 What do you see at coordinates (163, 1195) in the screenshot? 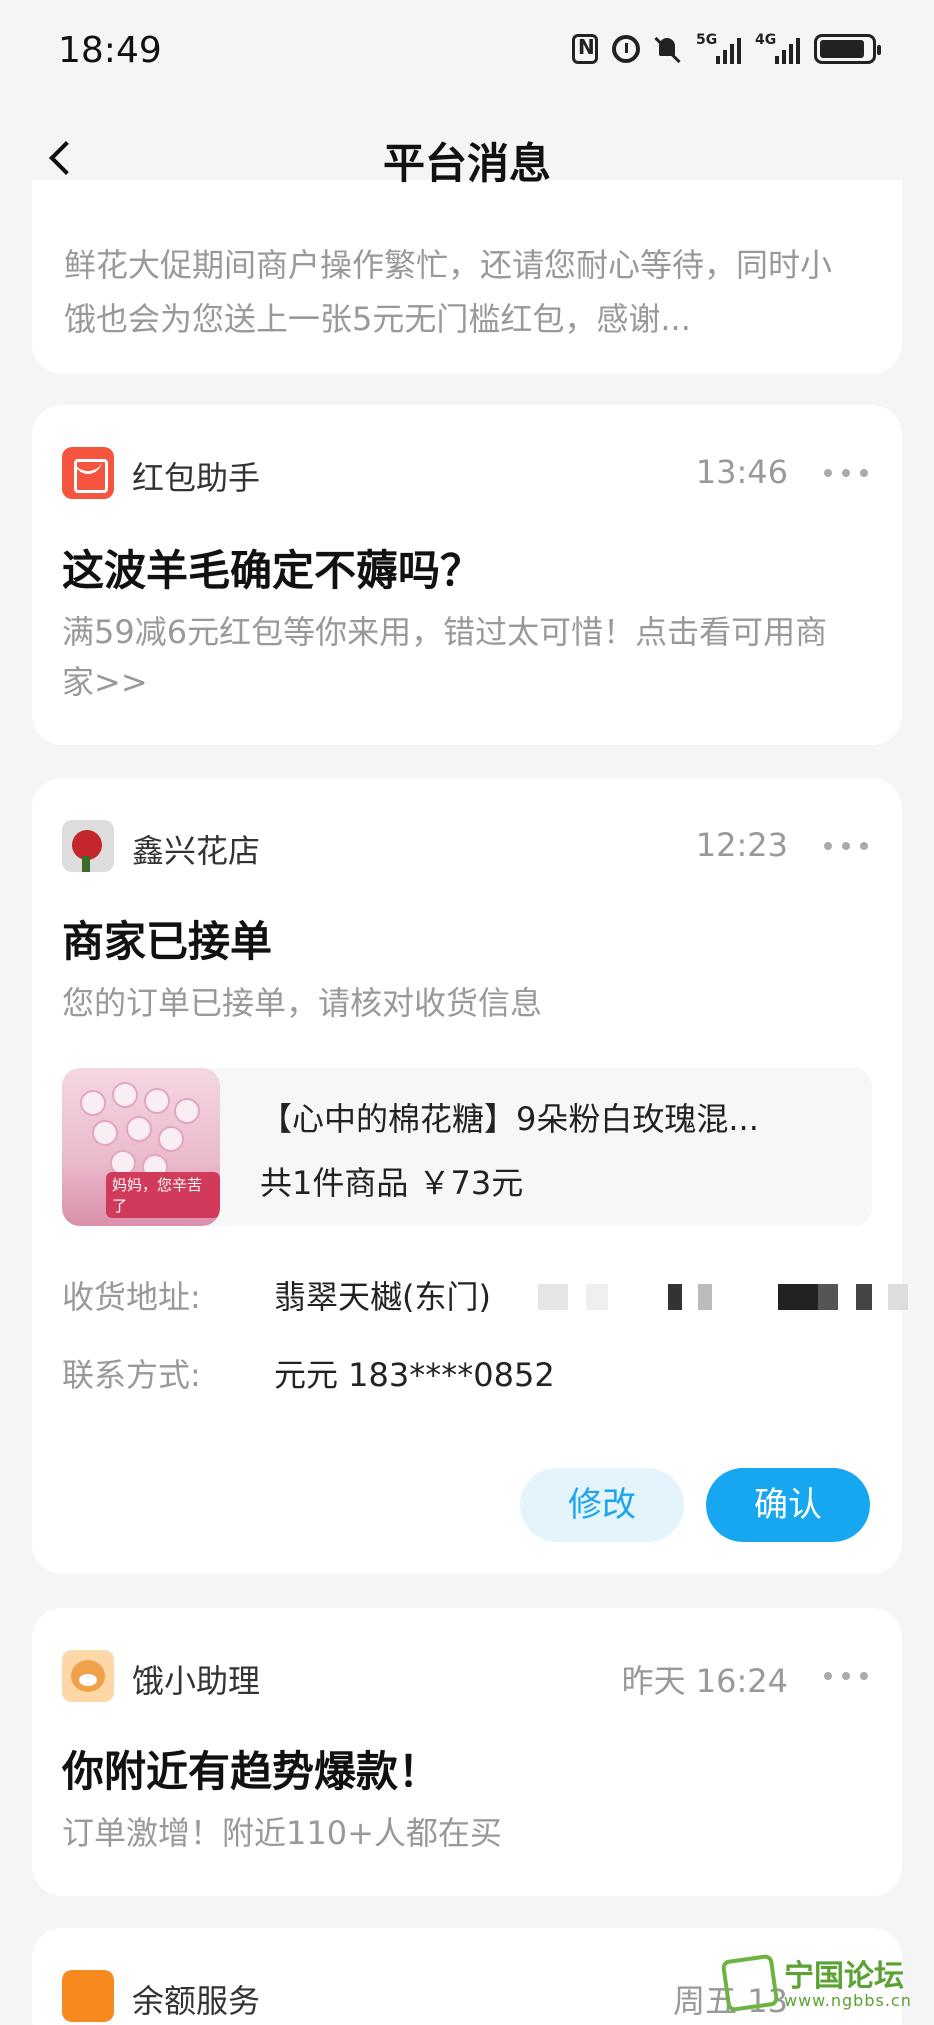
I see `product-thumb-tag: 妈妈，您辛苦了` at bounding box center [163, 1195].